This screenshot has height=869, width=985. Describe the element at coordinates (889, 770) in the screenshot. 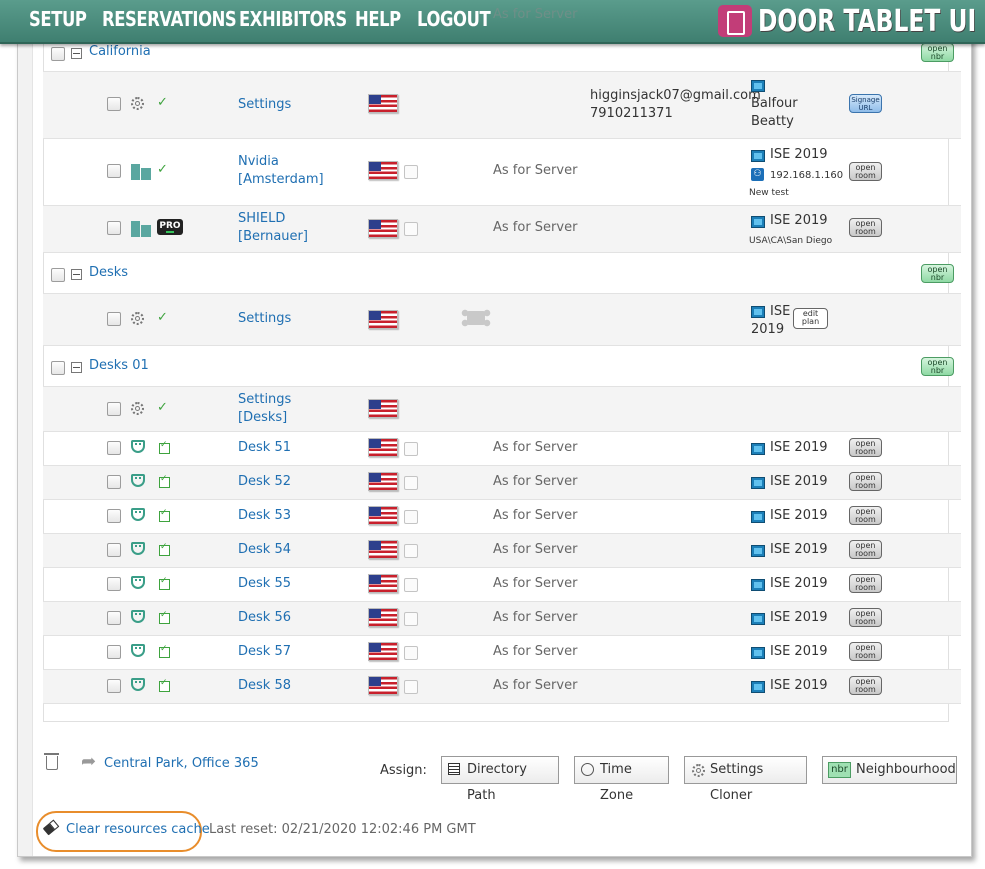

I see `neighbourhood-button: nbr Neighbourhood` at that location.